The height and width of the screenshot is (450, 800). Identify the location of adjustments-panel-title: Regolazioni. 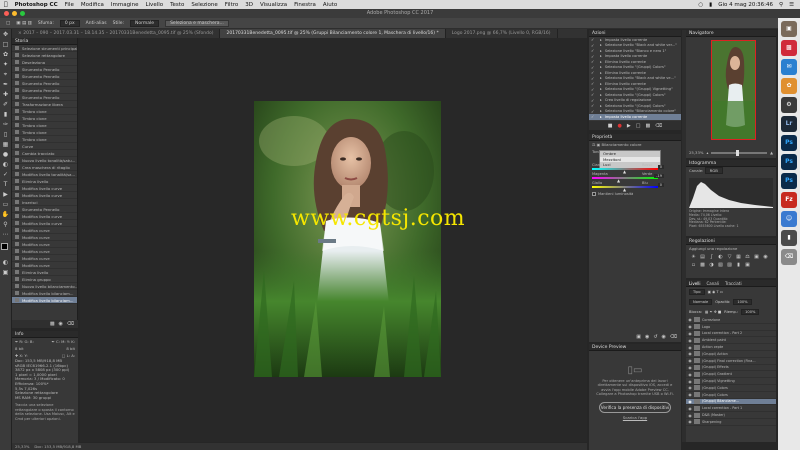
(731, 241).